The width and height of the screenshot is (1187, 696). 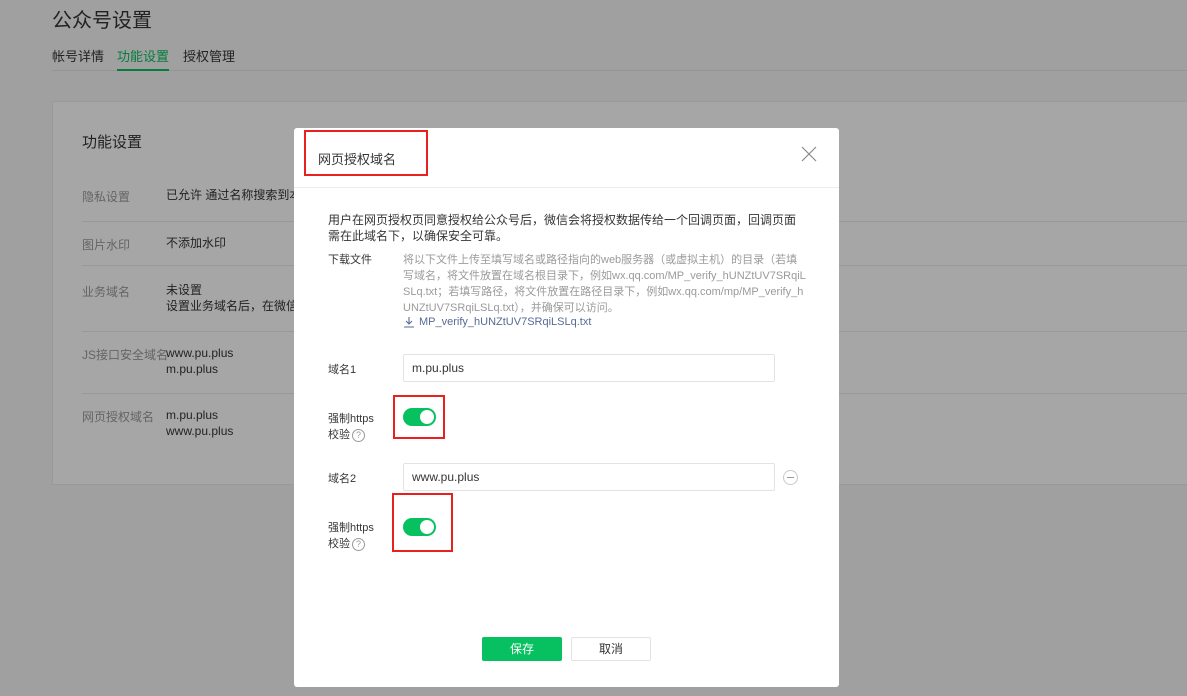 What do you see at coordinates (342, 370) in the screenshot?
I see `domain1-label: 域名1` at bounding box center [342, 370].